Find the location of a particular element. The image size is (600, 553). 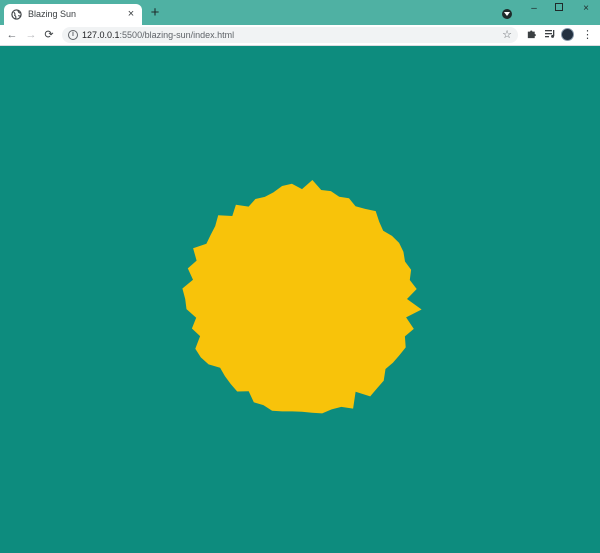

minimize-button: – is located at coordinates (534, 9).